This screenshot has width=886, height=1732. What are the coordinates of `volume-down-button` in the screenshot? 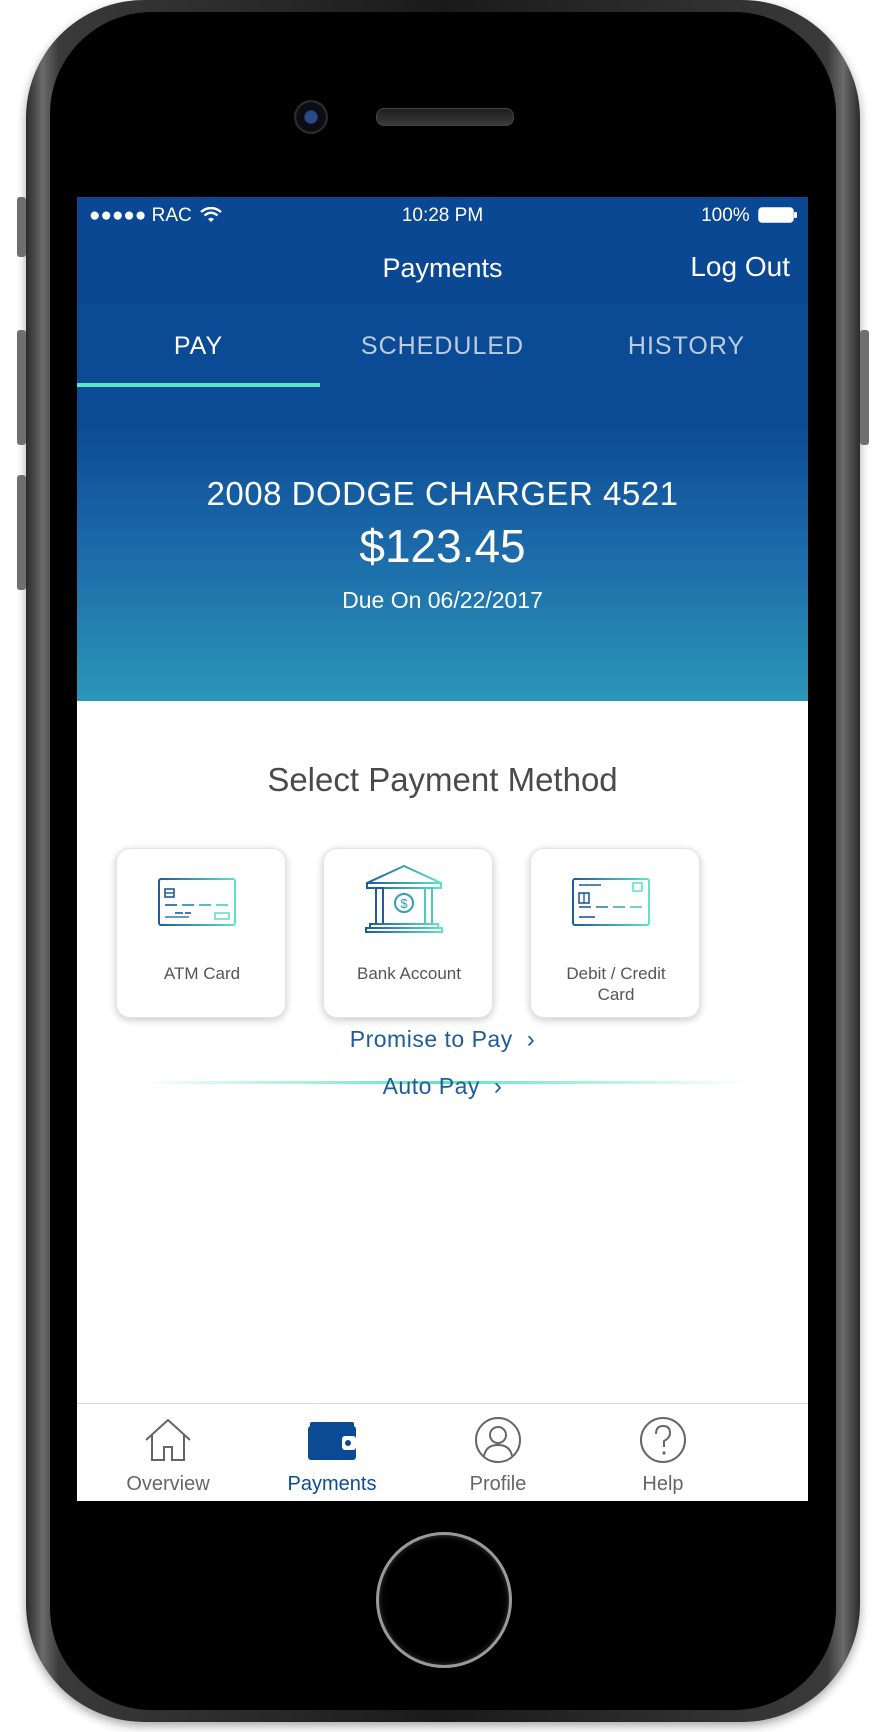 It's located at (21, 532).